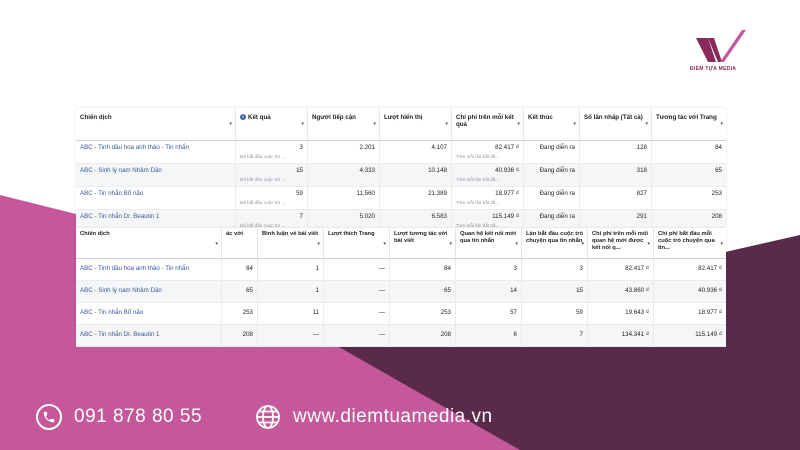 The image size is (800, 450). Describe the element at coordinates (621, 313) in the screenshot. I see `cell: 19.643 ₫` at that location.